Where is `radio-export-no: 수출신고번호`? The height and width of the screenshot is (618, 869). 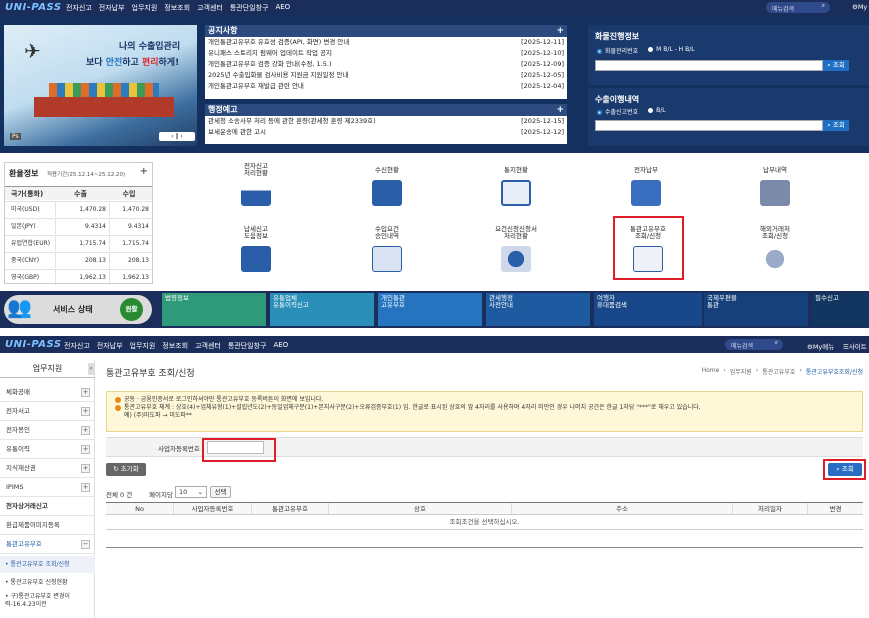
radio-export-no: 수출신고번호 is located at coordinates (617, 111).